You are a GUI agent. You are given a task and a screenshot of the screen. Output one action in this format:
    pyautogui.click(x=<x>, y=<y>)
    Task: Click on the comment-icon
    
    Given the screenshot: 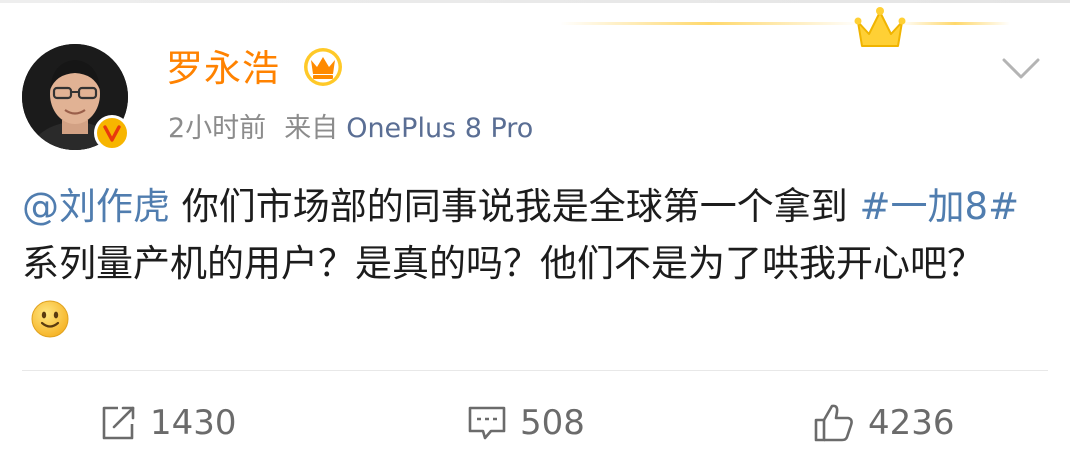 What is the action you would take?
    pyautogui.click(x=487, y=423)
    